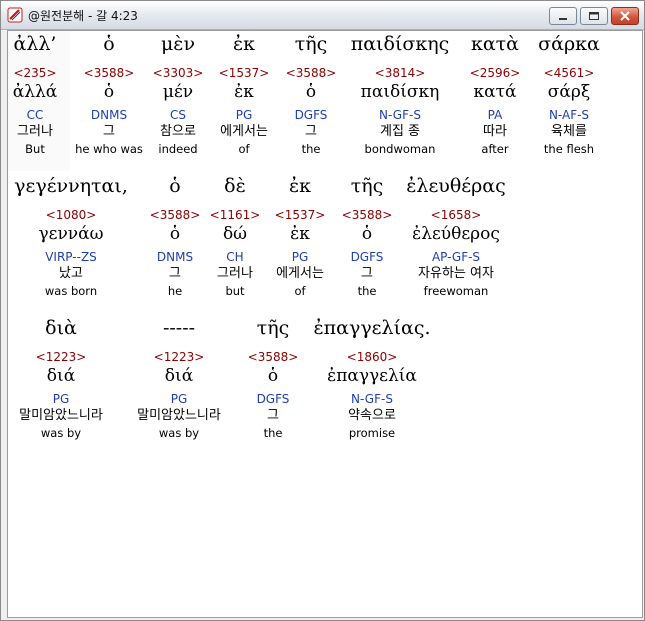  I want to click on parsing-code: PA, so click(495, 115).